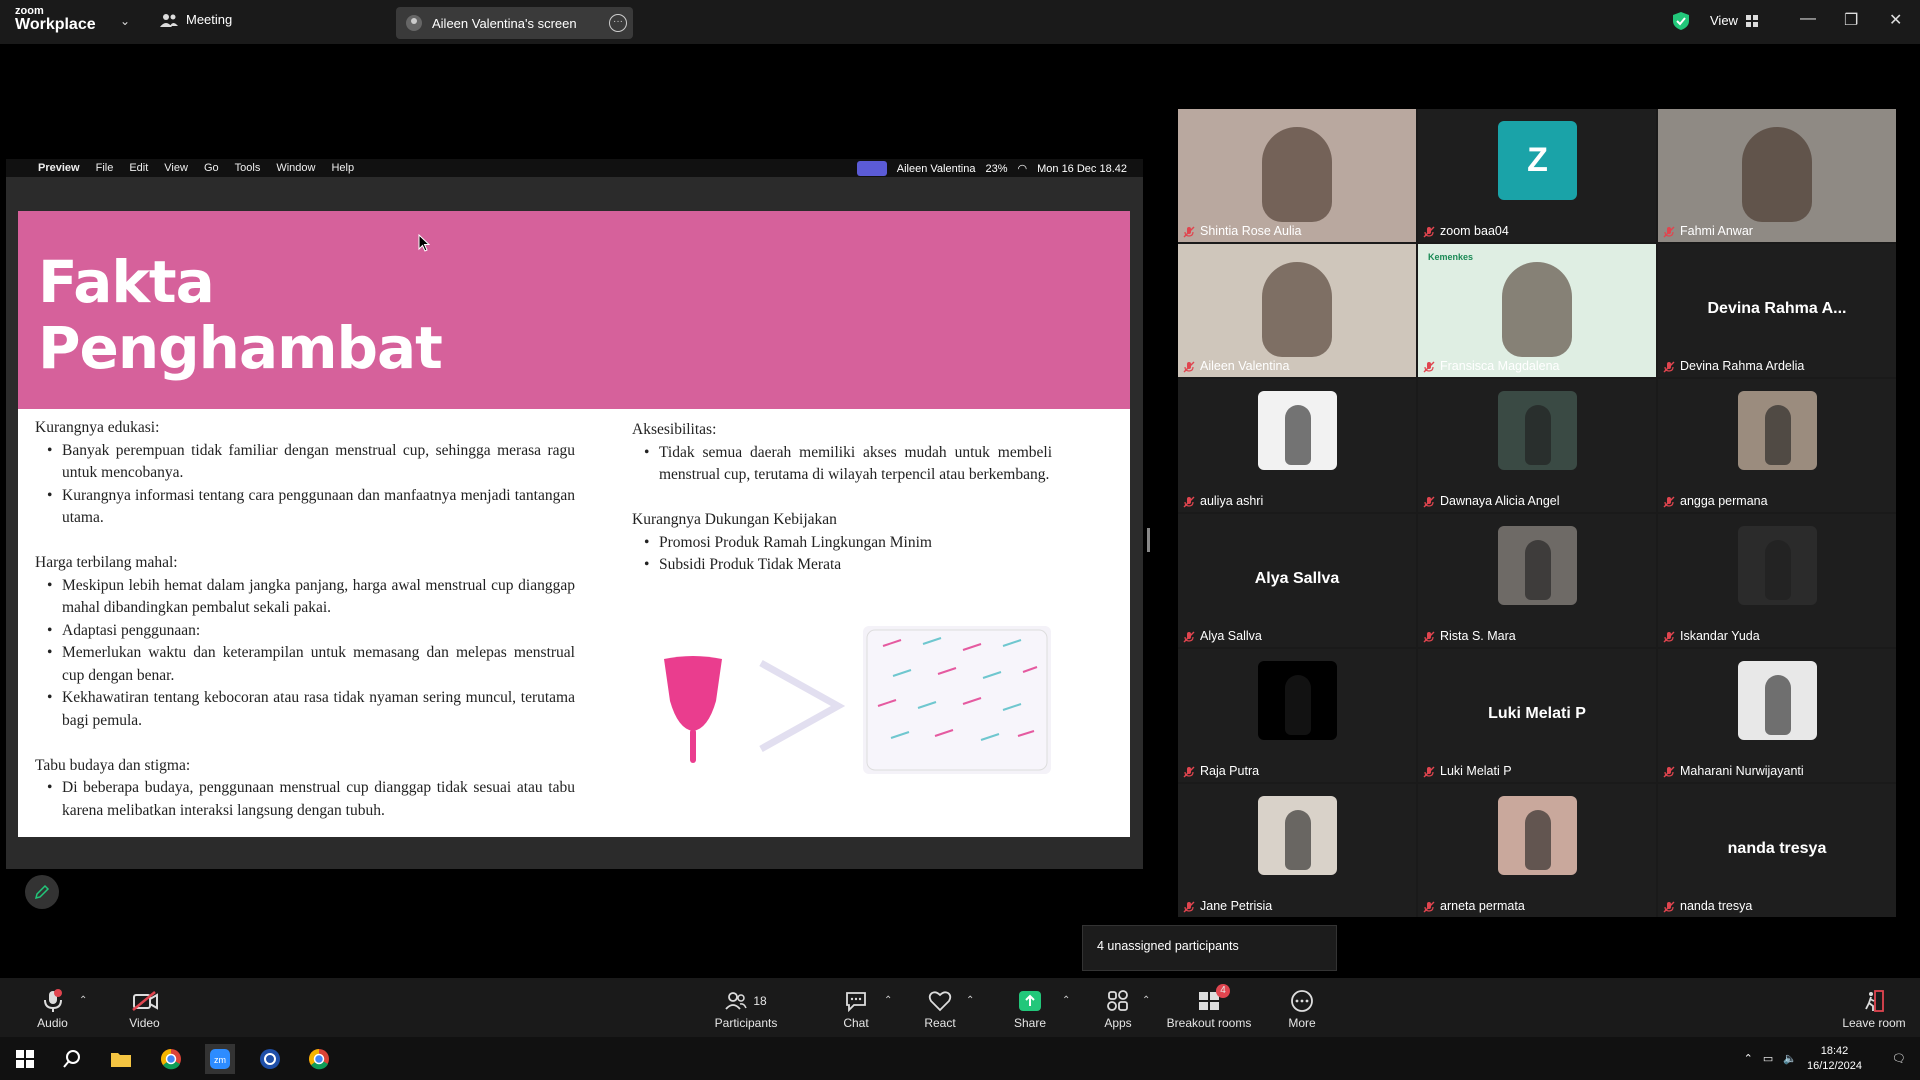 This screenshot has width=1920, height=1080. What do you see at coordinates (319, 1059) in the screenshot?
I see `chrome-profile-icon` at bounding box center [319, 1059].